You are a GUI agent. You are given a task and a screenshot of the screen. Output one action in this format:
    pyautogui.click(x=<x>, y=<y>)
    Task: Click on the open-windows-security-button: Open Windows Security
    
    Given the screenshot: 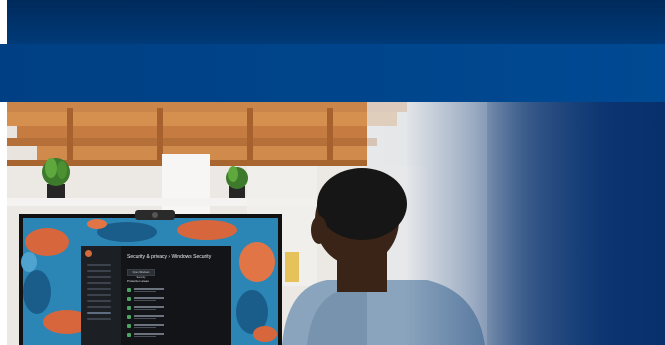 What is the action you would take?
    pyautogui.click(x=141, y=274)
    